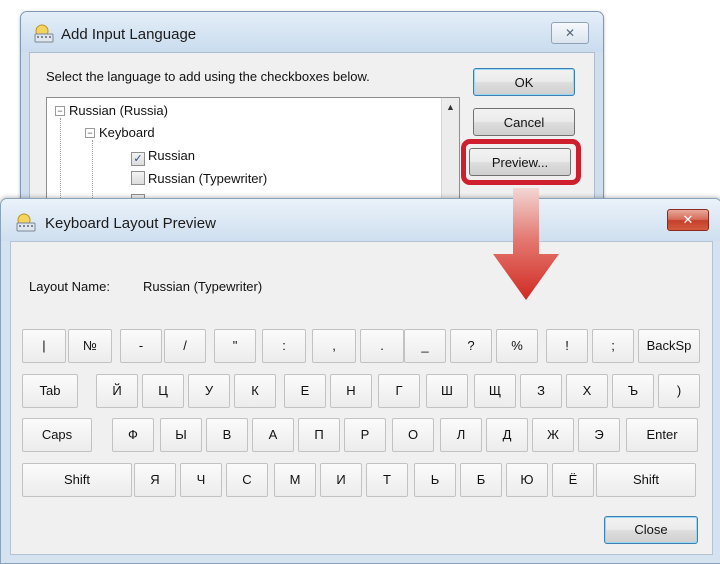 The height and width of the screenshot is (564, 720). Describe the element at coordinates (284, 346) in the screenshot. I see `key-0-5: :` at that location.